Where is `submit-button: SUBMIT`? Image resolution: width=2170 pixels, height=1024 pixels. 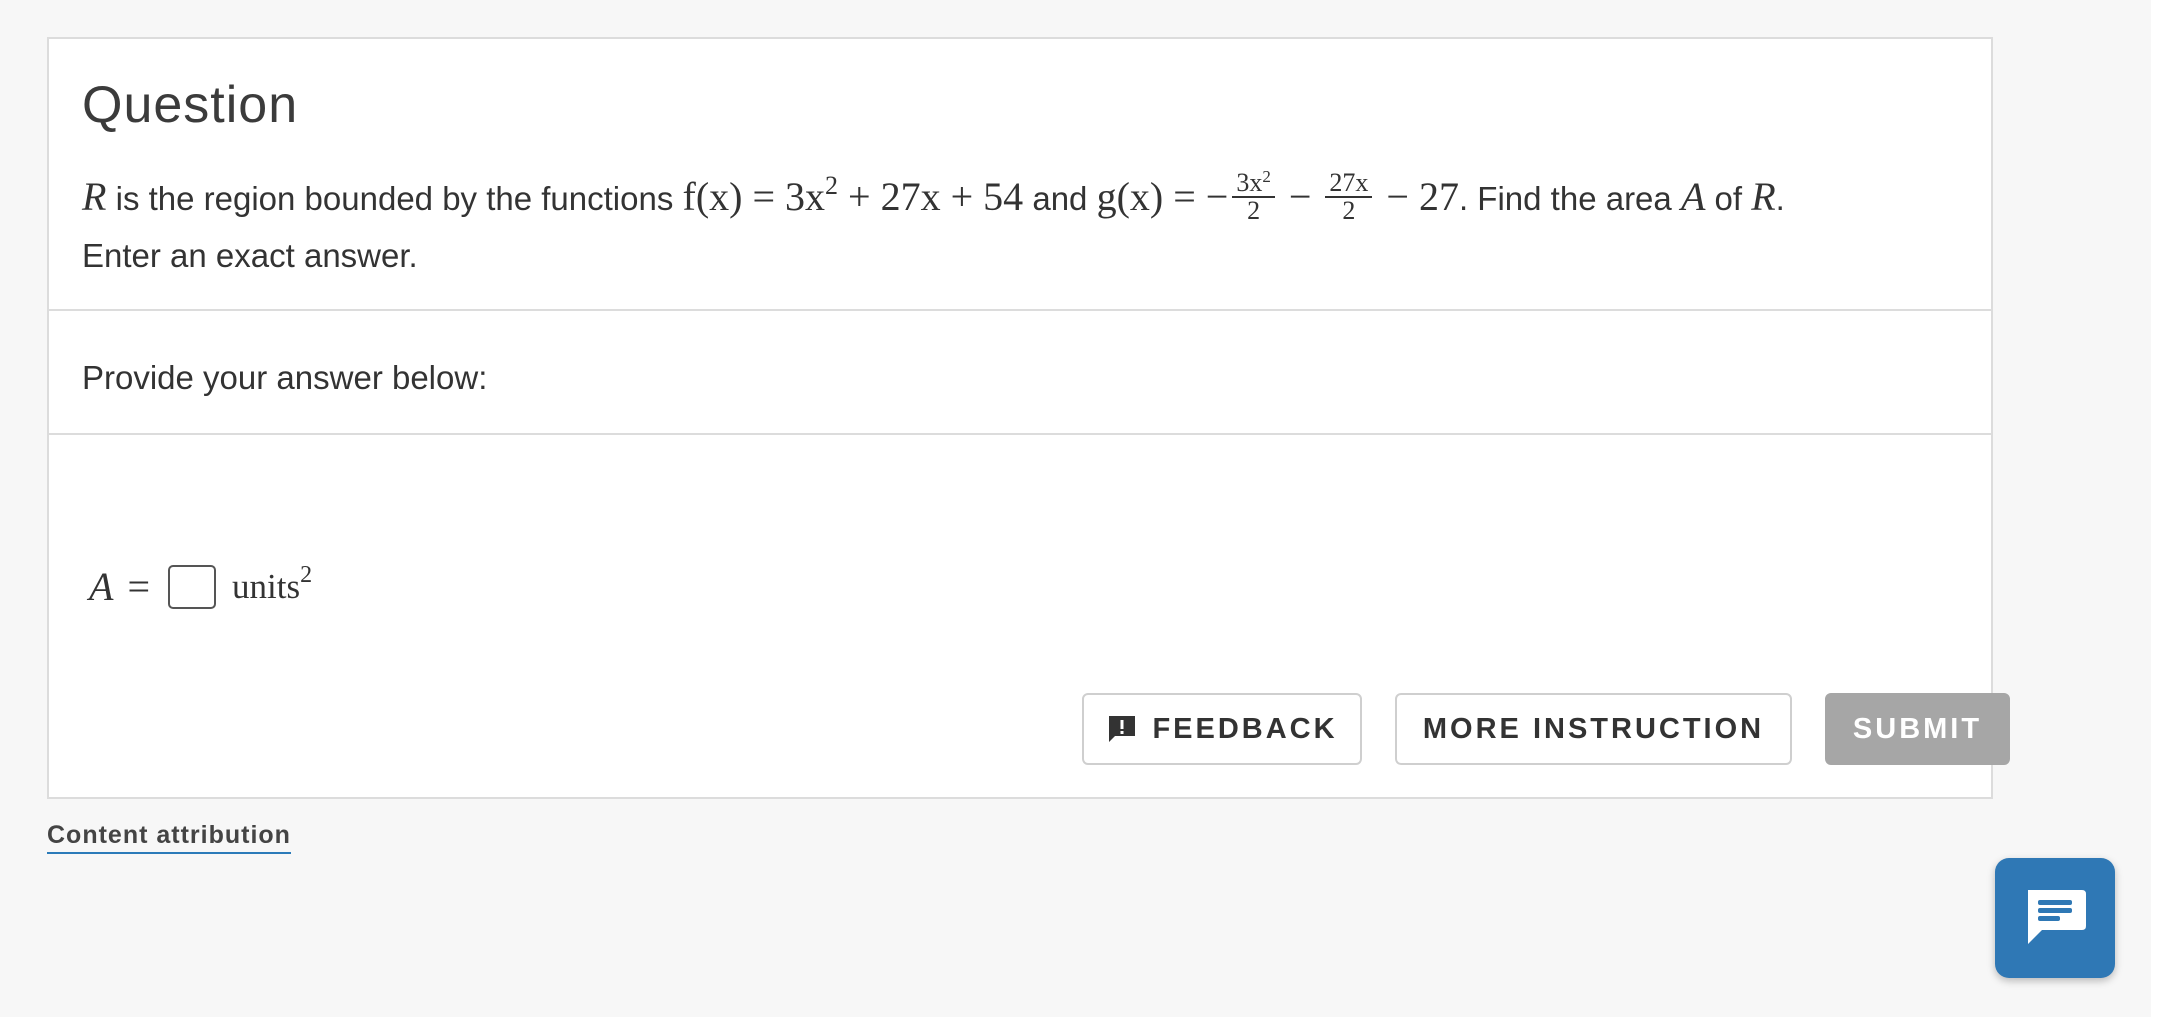
submit-button: SUBMIT is located at coordinates (1917, 729).